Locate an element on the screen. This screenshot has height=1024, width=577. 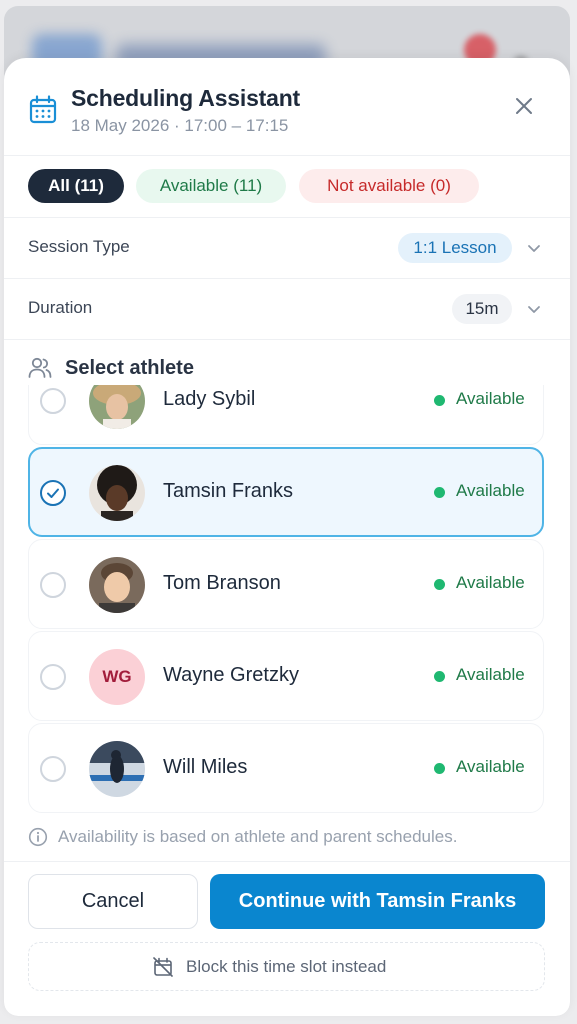
block-time-slot-button: Block this time slot instead is located at coordinates (286, 966).